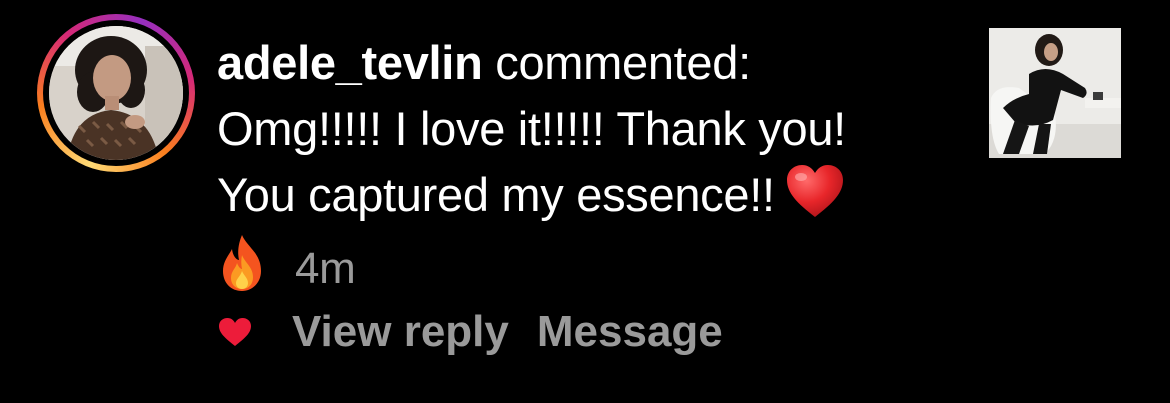  I want to click on story-ring, so click(116, 93).